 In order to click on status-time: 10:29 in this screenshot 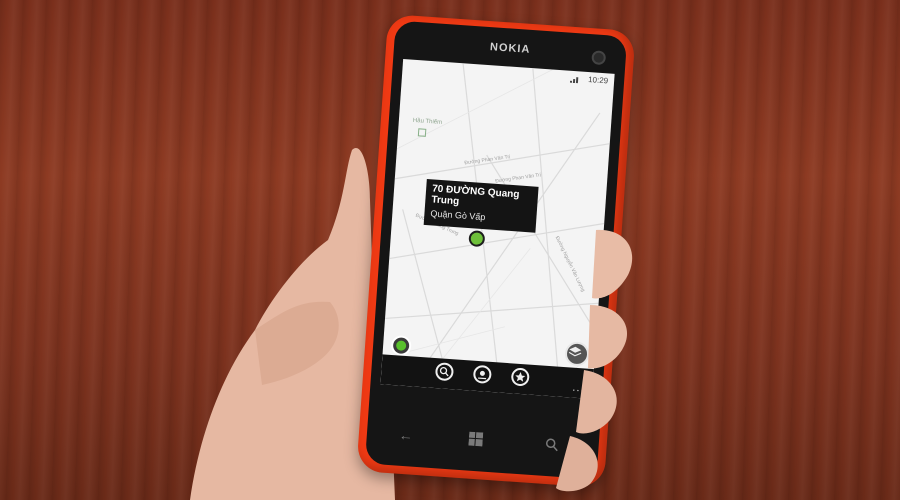, I will do `click(598, 80)`.